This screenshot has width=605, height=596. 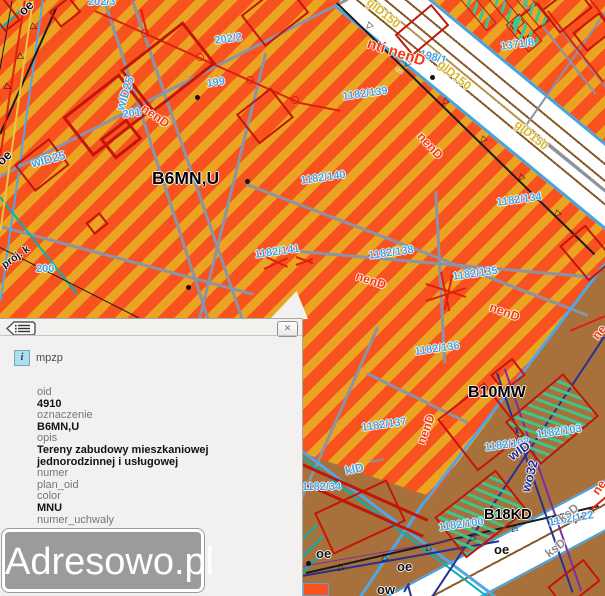 I want to click on attribute-value: B6MN,U, so click(x=58, y=426).